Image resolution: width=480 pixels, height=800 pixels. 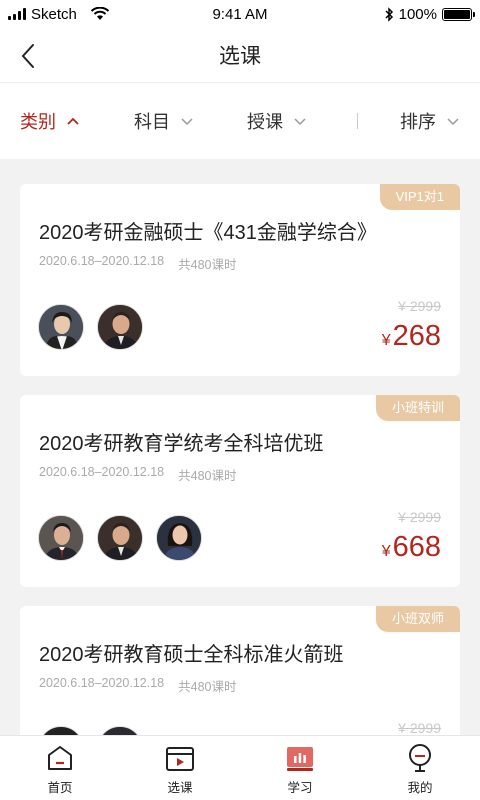 I want to click on course-tag: 小班双师, so click(x=417, y=619).